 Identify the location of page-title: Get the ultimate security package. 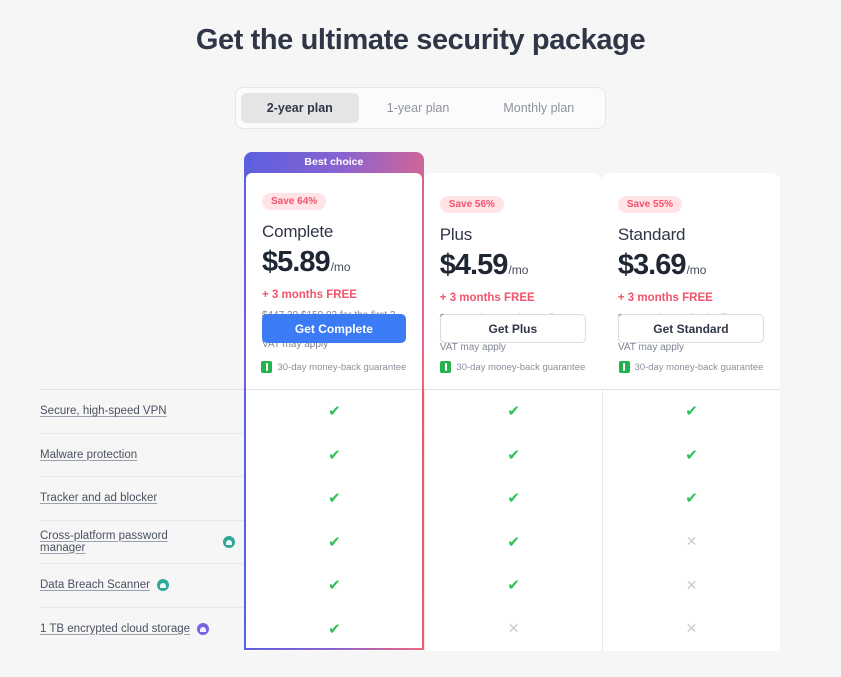
(420, 40).